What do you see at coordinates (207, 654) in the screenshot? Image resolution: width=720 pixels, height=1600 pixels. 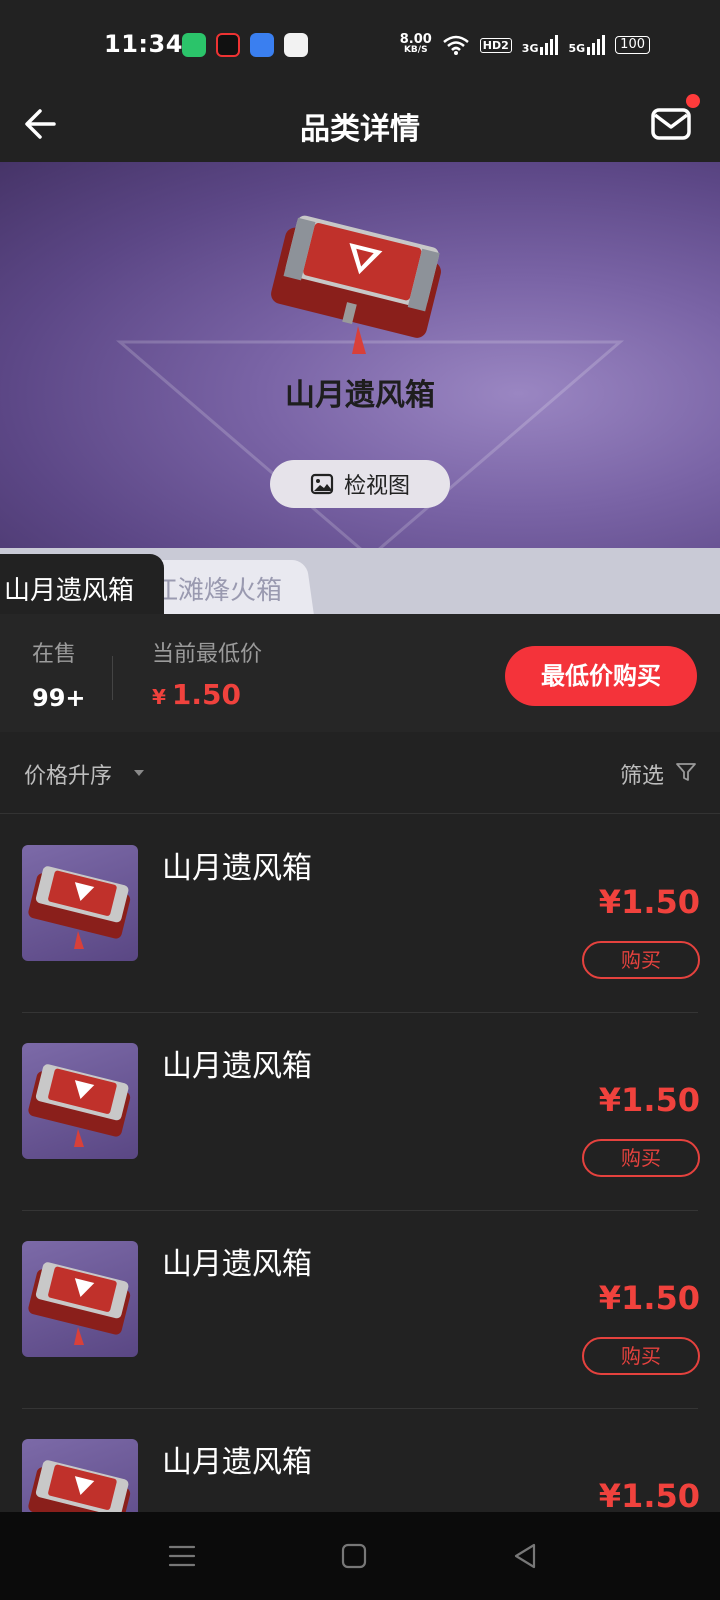 I see `lowest-price-label: 当前最低价` at bounding box center [207, 654].